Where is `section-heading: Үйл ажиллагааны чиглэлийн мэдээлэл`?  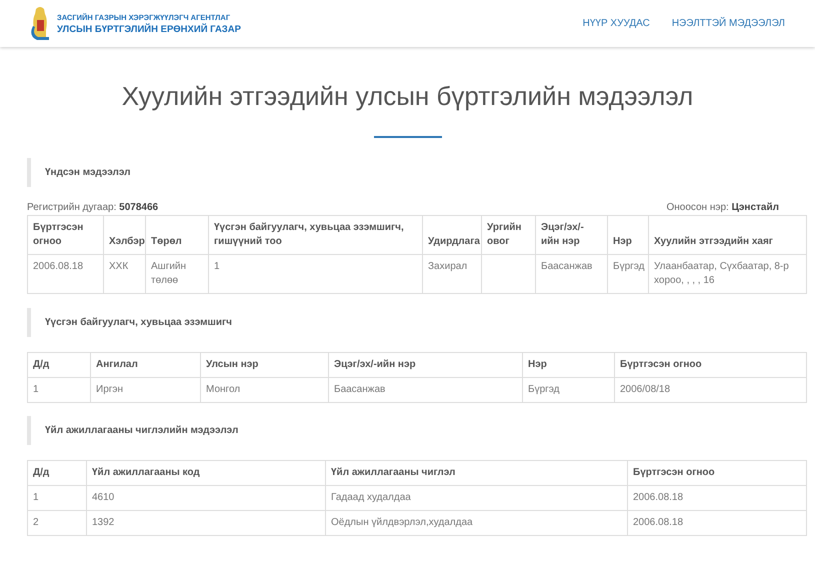
section-heading: Үйл ажиллагааны чиглэлийн мэдээлэл is located at coordinates (403, 430).